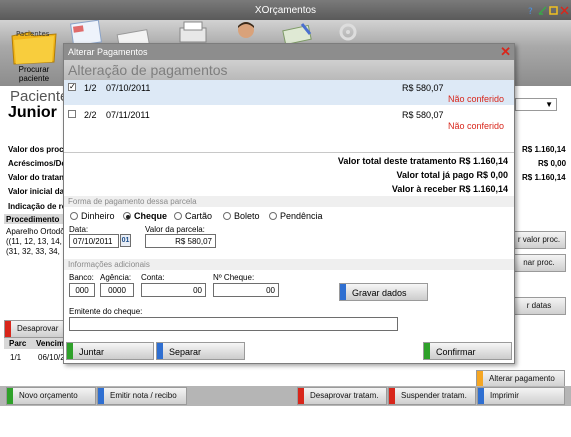 This screenshot has height=437, width=571. Describe the element at coordinates (456, 352) in the screenshot. I see `confirmar-label: Confirmar` at that location.